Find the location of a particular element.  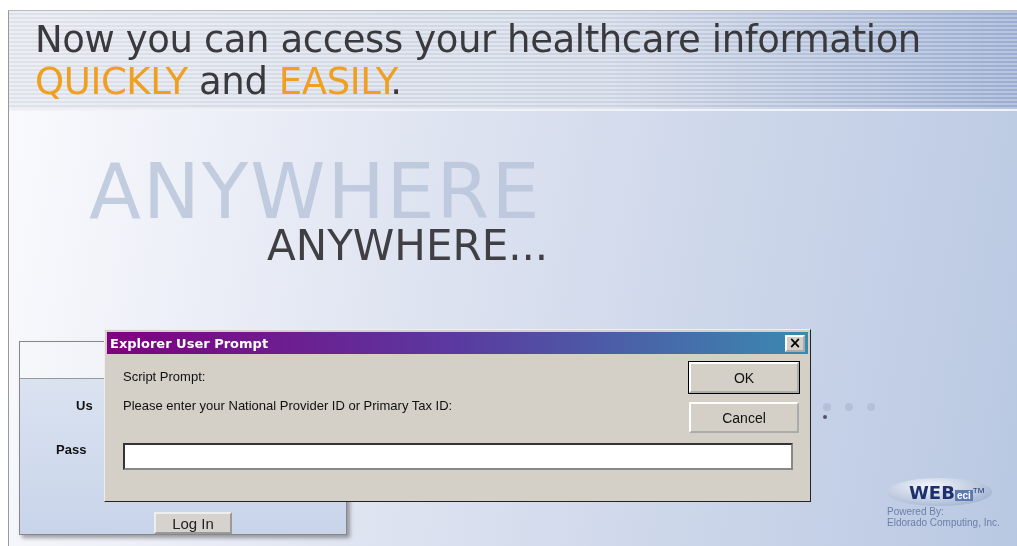

username-label: Us is located at coordinates (84, 405).